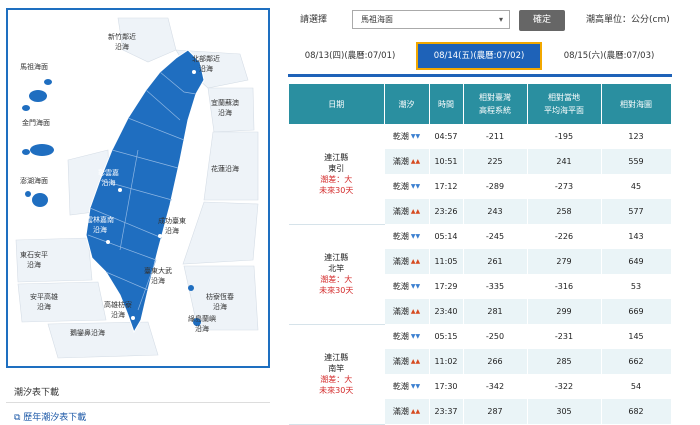 This screenshot has height=425, width=700. What do you see at coordinates (415, 311) in the screenshot?
I see `high-tide-icon: ▲▲` at bounding box center [415, 311].